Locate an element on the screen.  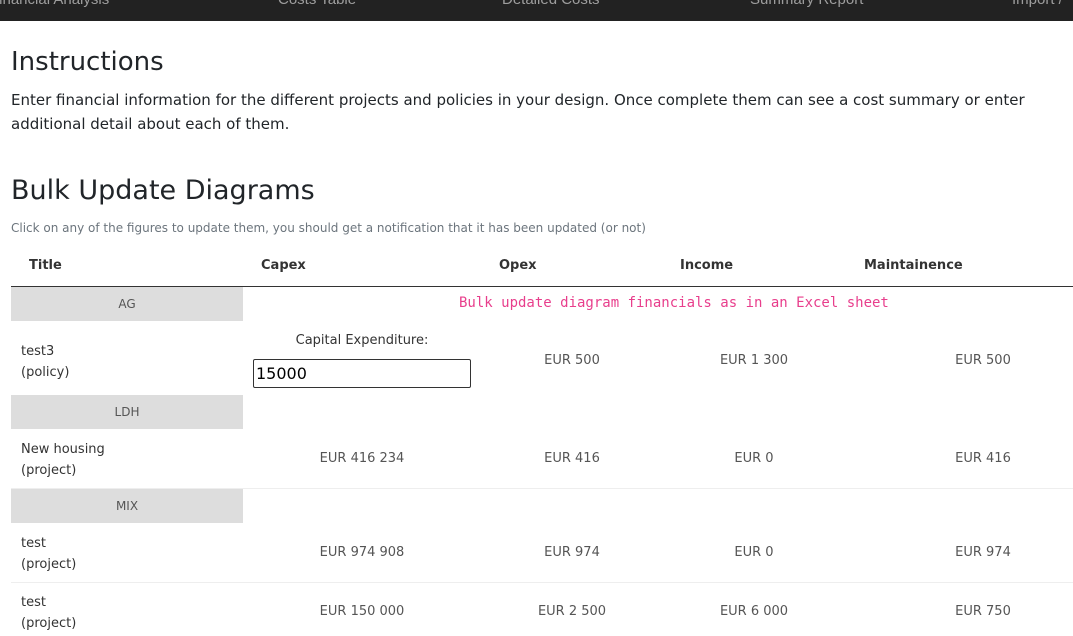
opex-cell: EUR 500 is located at coordinates (572, 360).